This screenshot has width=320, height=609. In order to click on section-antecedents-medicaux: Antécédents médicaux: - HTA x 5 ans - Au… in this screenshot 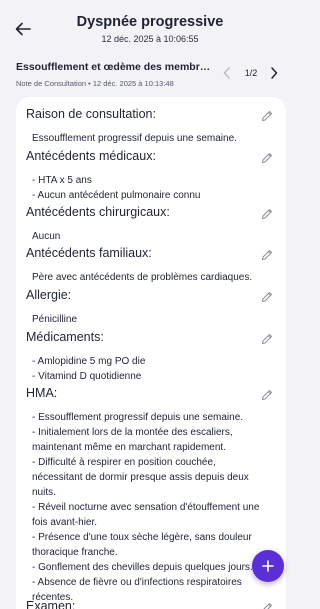, I will do `click(151, 176)`.